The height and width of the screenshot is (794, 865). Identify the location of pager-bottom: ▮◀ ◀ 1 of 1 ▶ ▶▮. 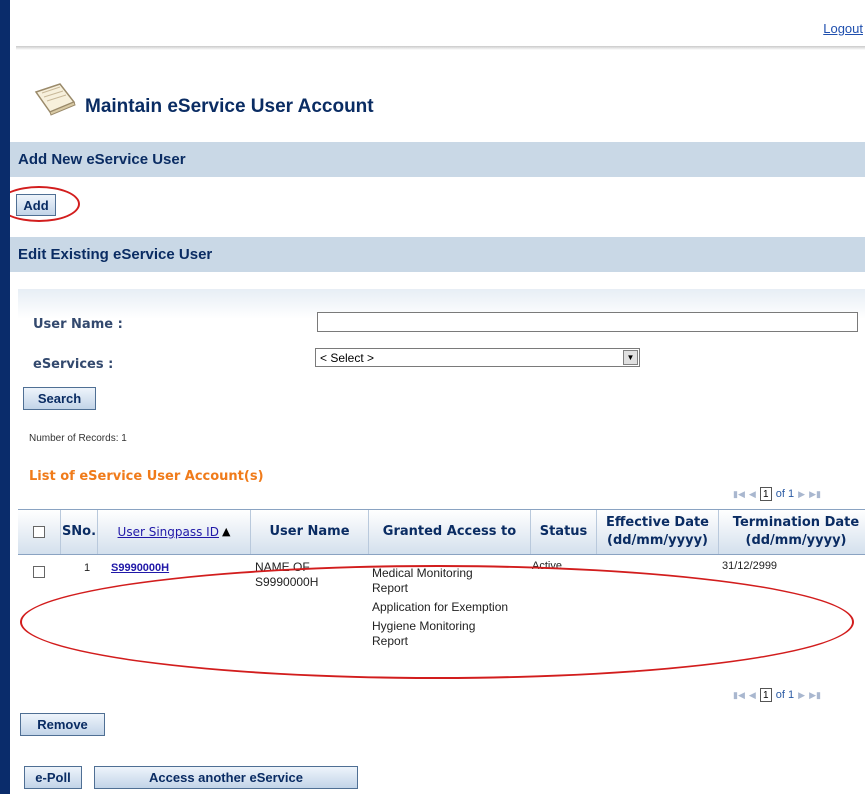
(777, 695).